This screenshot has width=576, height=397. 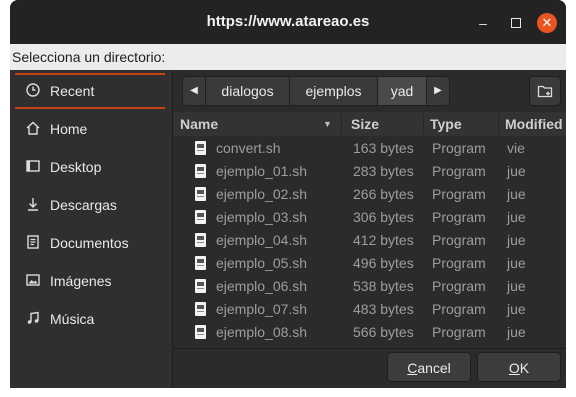 I want to click on file-name: ejemplo_08.sh, so click(x=262, y=332).